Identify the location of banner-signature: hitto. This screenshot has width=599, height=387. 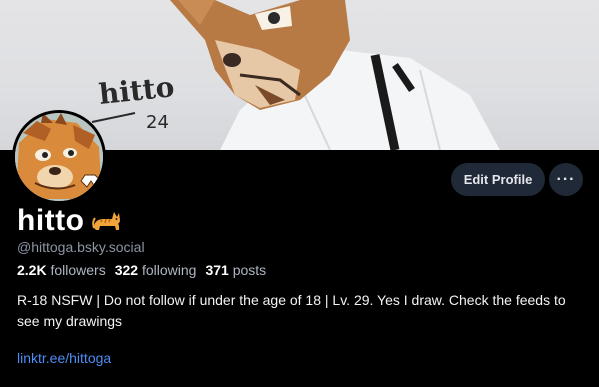
(136, 90).